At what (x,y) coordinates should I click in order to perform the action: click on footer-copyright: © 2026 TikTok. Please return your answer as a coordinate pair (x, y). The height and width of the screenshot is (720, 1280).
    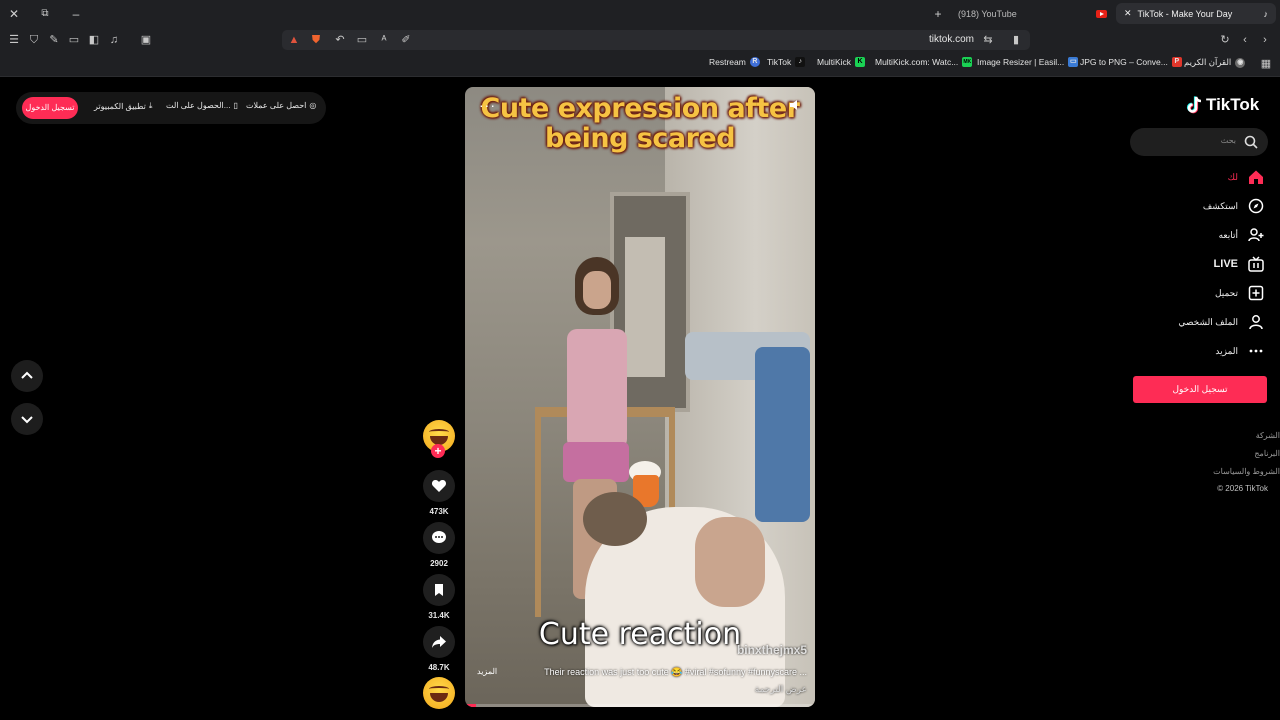
    Looking at the image, I should click on (1242, 488).